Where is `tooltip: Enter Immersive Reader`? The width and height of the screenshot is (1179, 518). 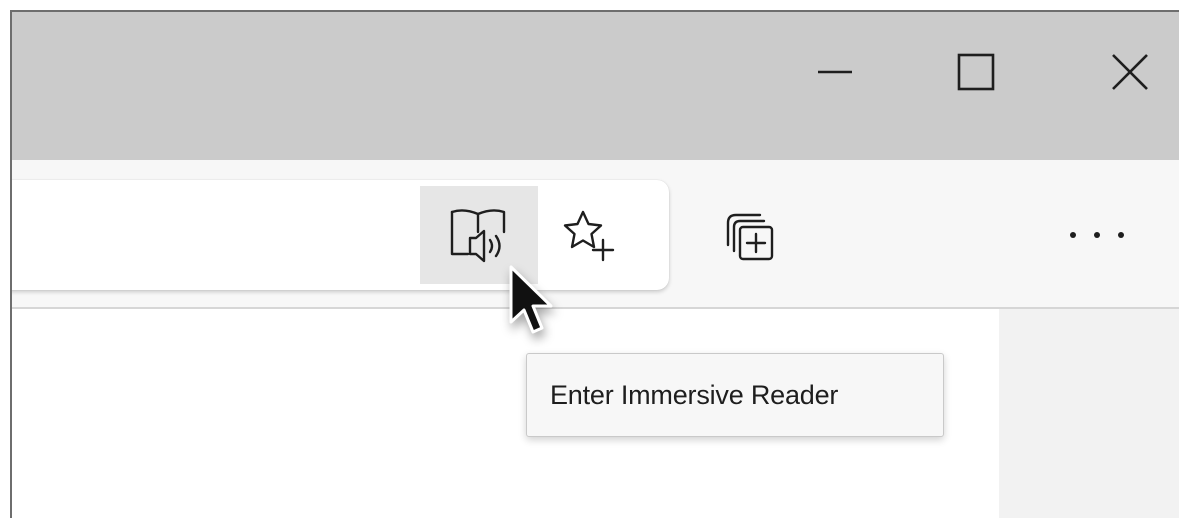 tooltip: Enter Immersive Reader is located at coordinates (735, 395).